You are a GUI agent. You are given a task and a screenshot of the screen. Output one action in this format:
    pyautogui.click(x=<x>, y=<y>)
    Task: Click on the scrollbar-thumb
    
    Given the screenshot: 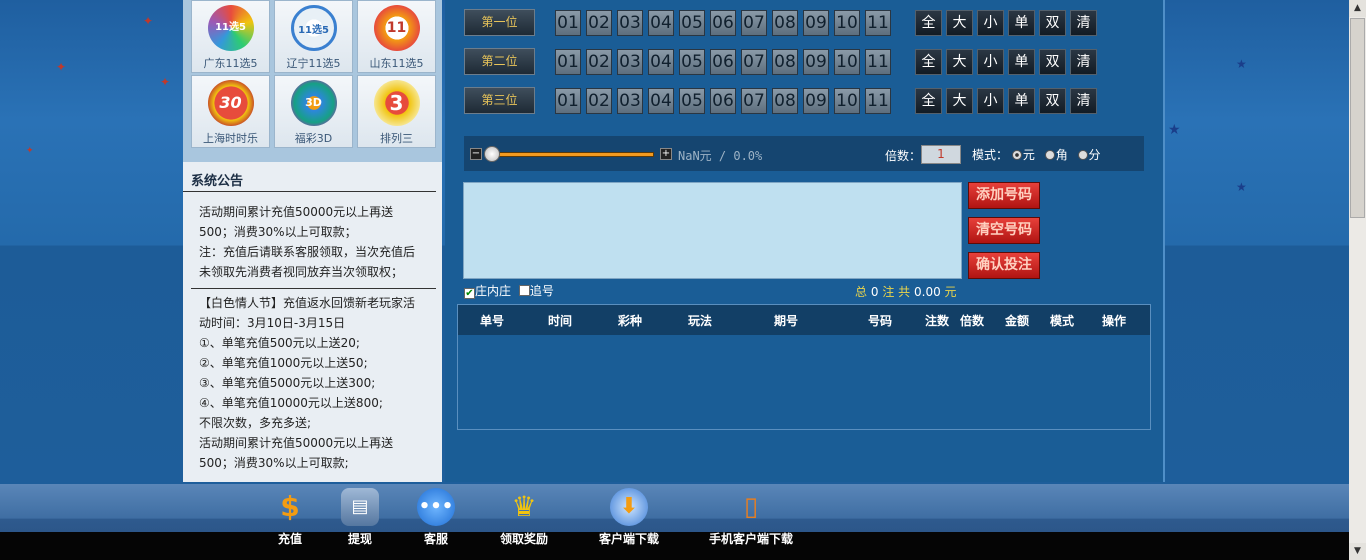 What is the action you would take?
    pyautogui.click(x=1357, y=118)
    